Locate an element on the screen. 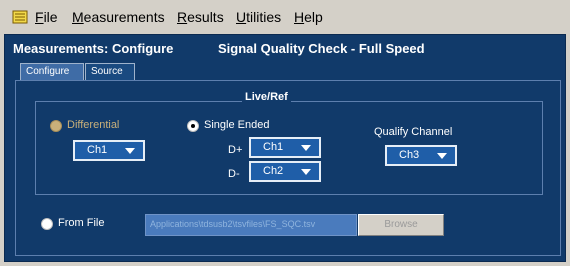 This screenshot has width=570, height=266. menu-file: File is located at coordinates (46, 17).